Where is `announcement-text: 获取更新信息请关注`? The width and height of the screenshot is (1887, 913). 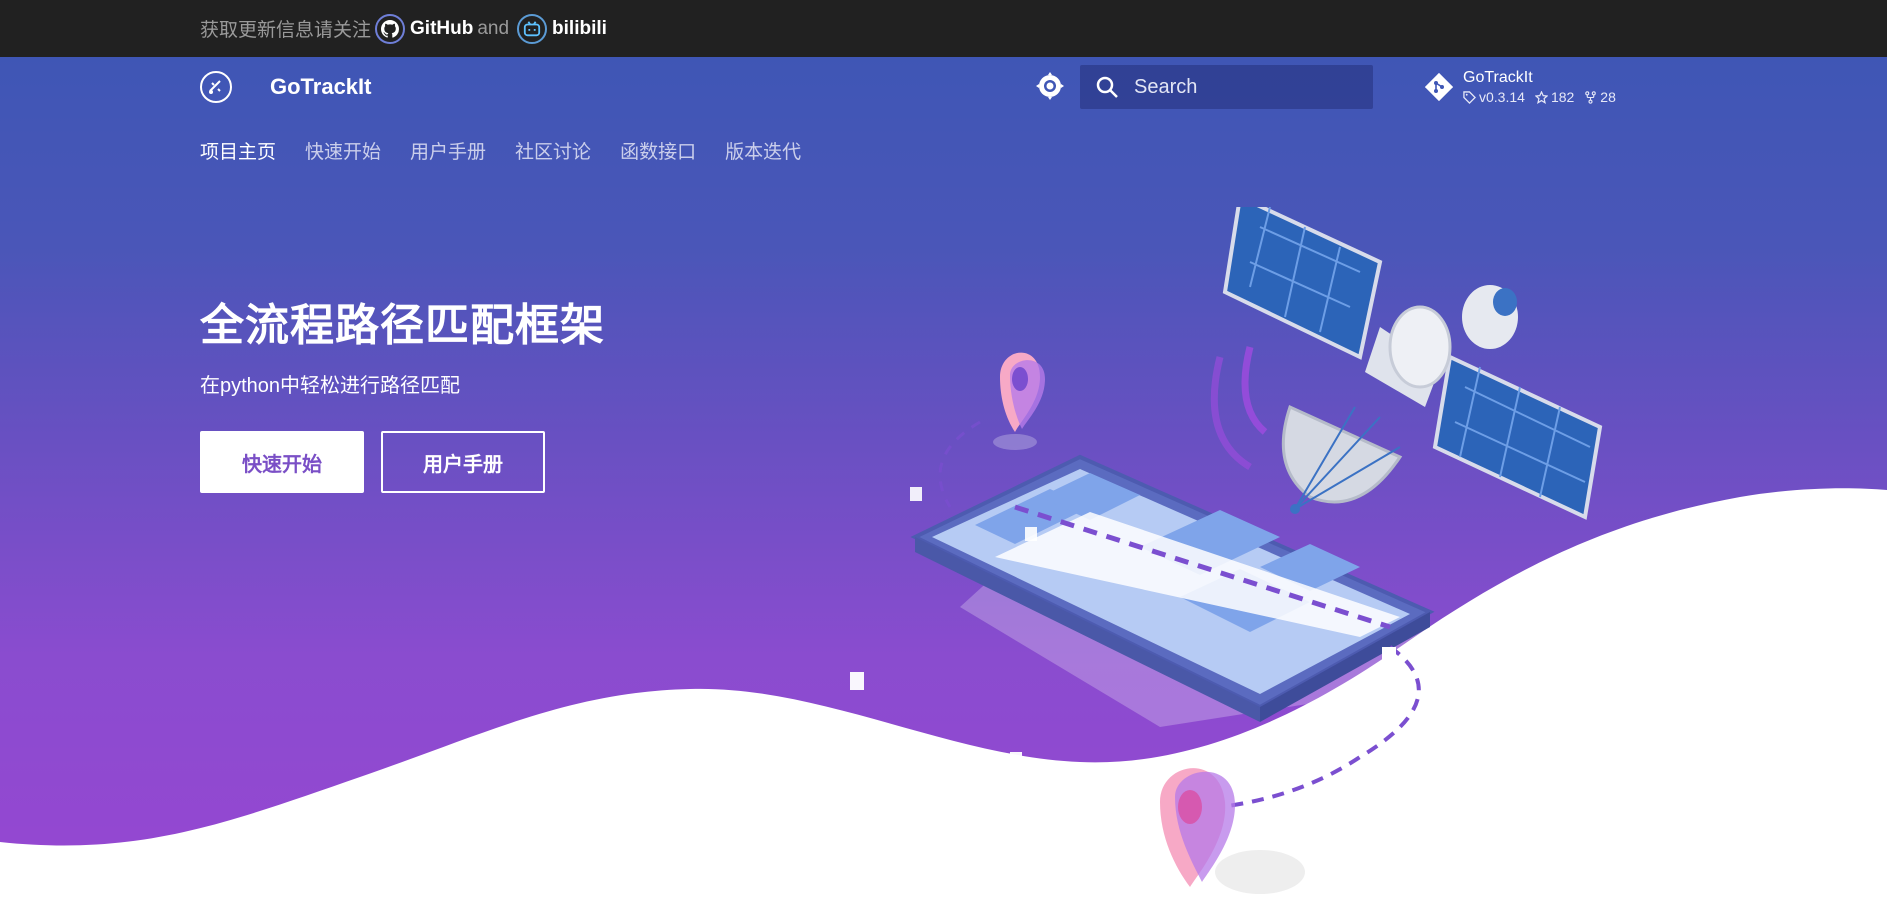
announcement-text: 获取更新信息请关注 is located at coordinates (286, 30).